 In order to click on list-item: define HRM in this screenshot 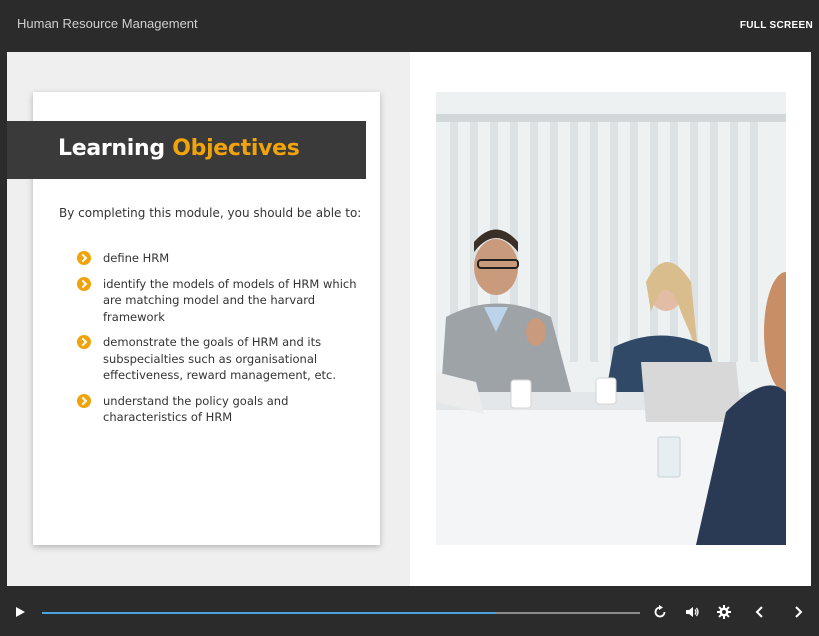, I will do `click(217, 258)`.